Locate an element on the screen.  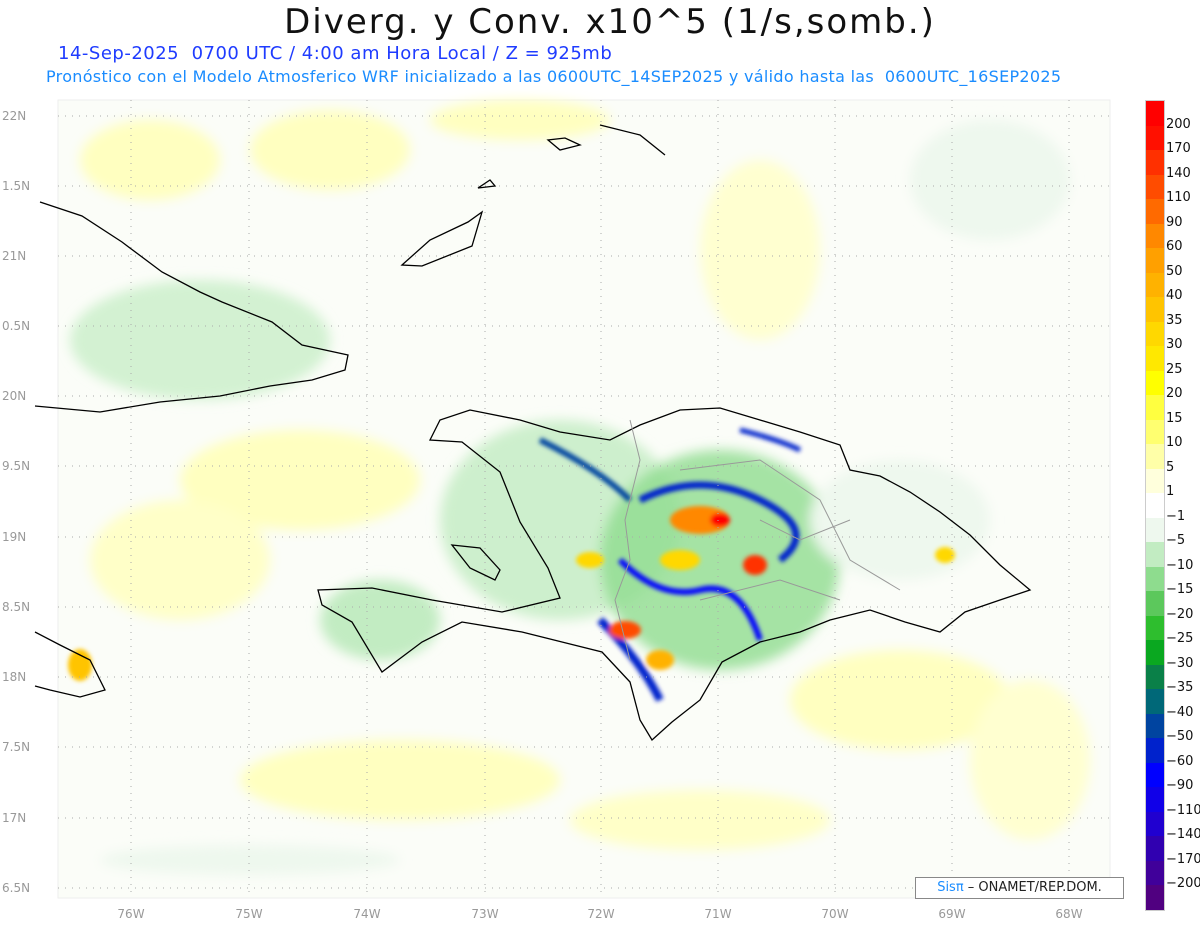
colorbar-label: 60 is located at coordinates (1174, 246).